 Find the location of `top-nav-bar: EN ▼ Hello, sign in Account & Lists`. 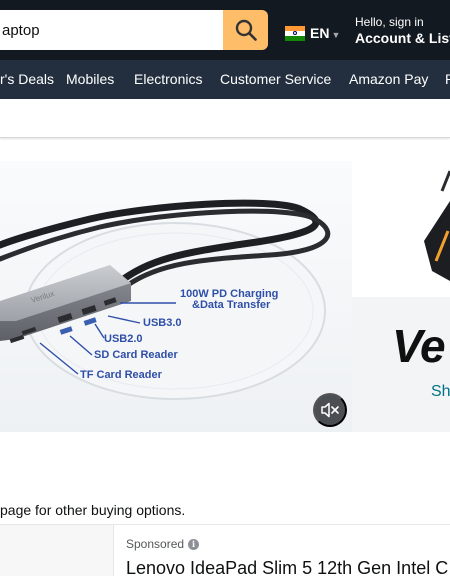

top-nav-bar: EN ▼ Hello, sign in Account & Lists is located at coordinates (225, 30).